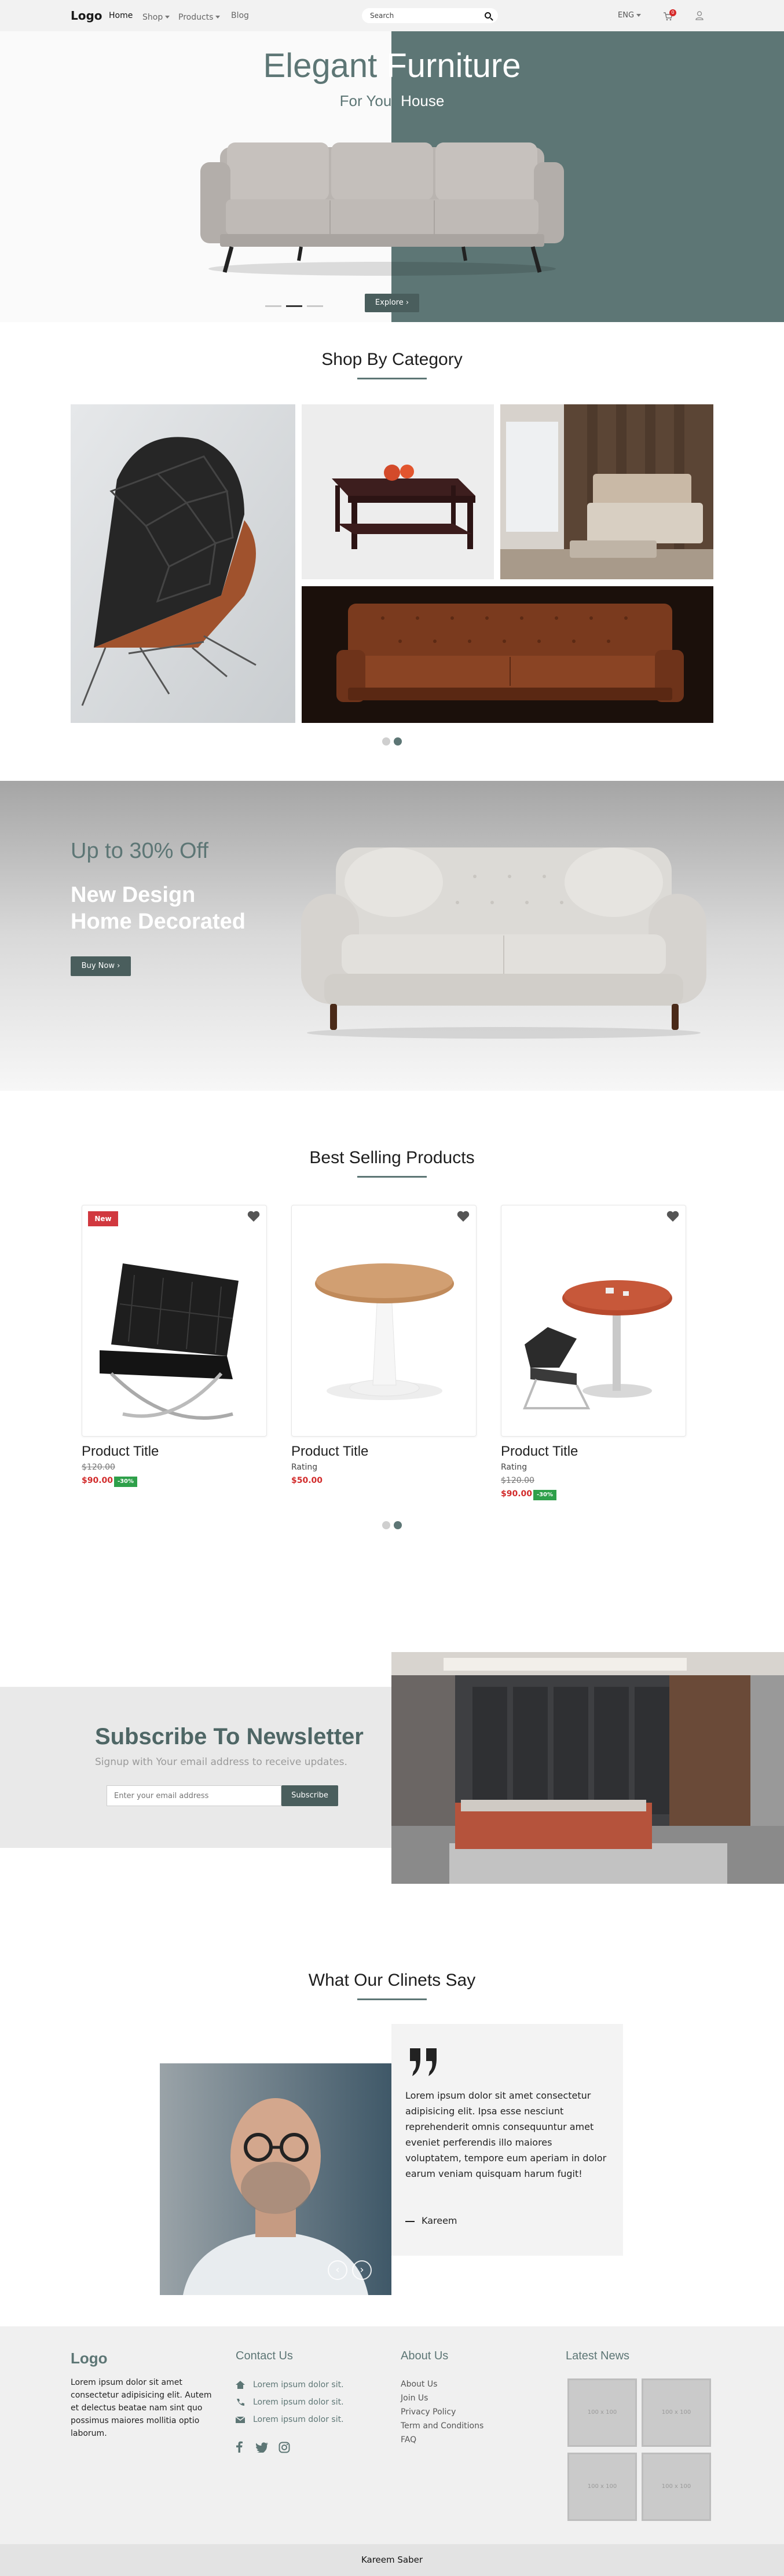 The width and height of the screenshot is (784, 2576). I want to click on table-and-chair-image, so click(597, 1345).